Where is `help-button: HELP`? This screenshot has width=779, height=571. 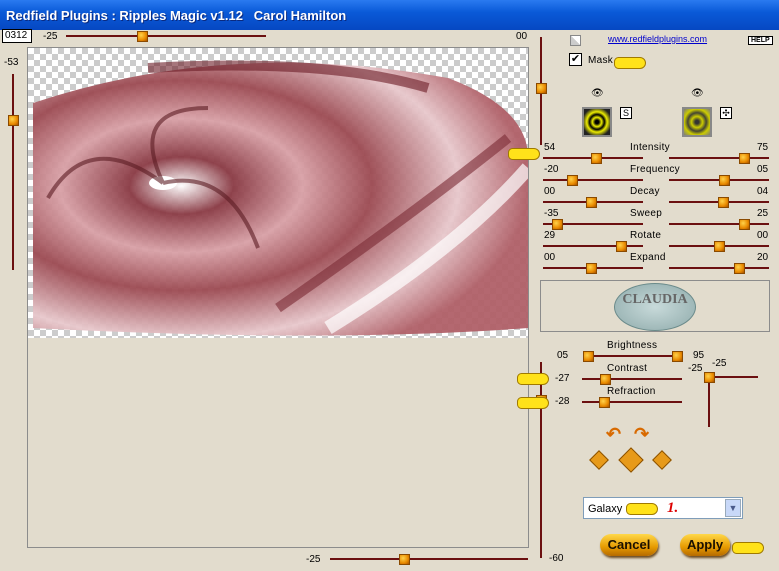
help-button: HELP is located at coordinates (760, 40).